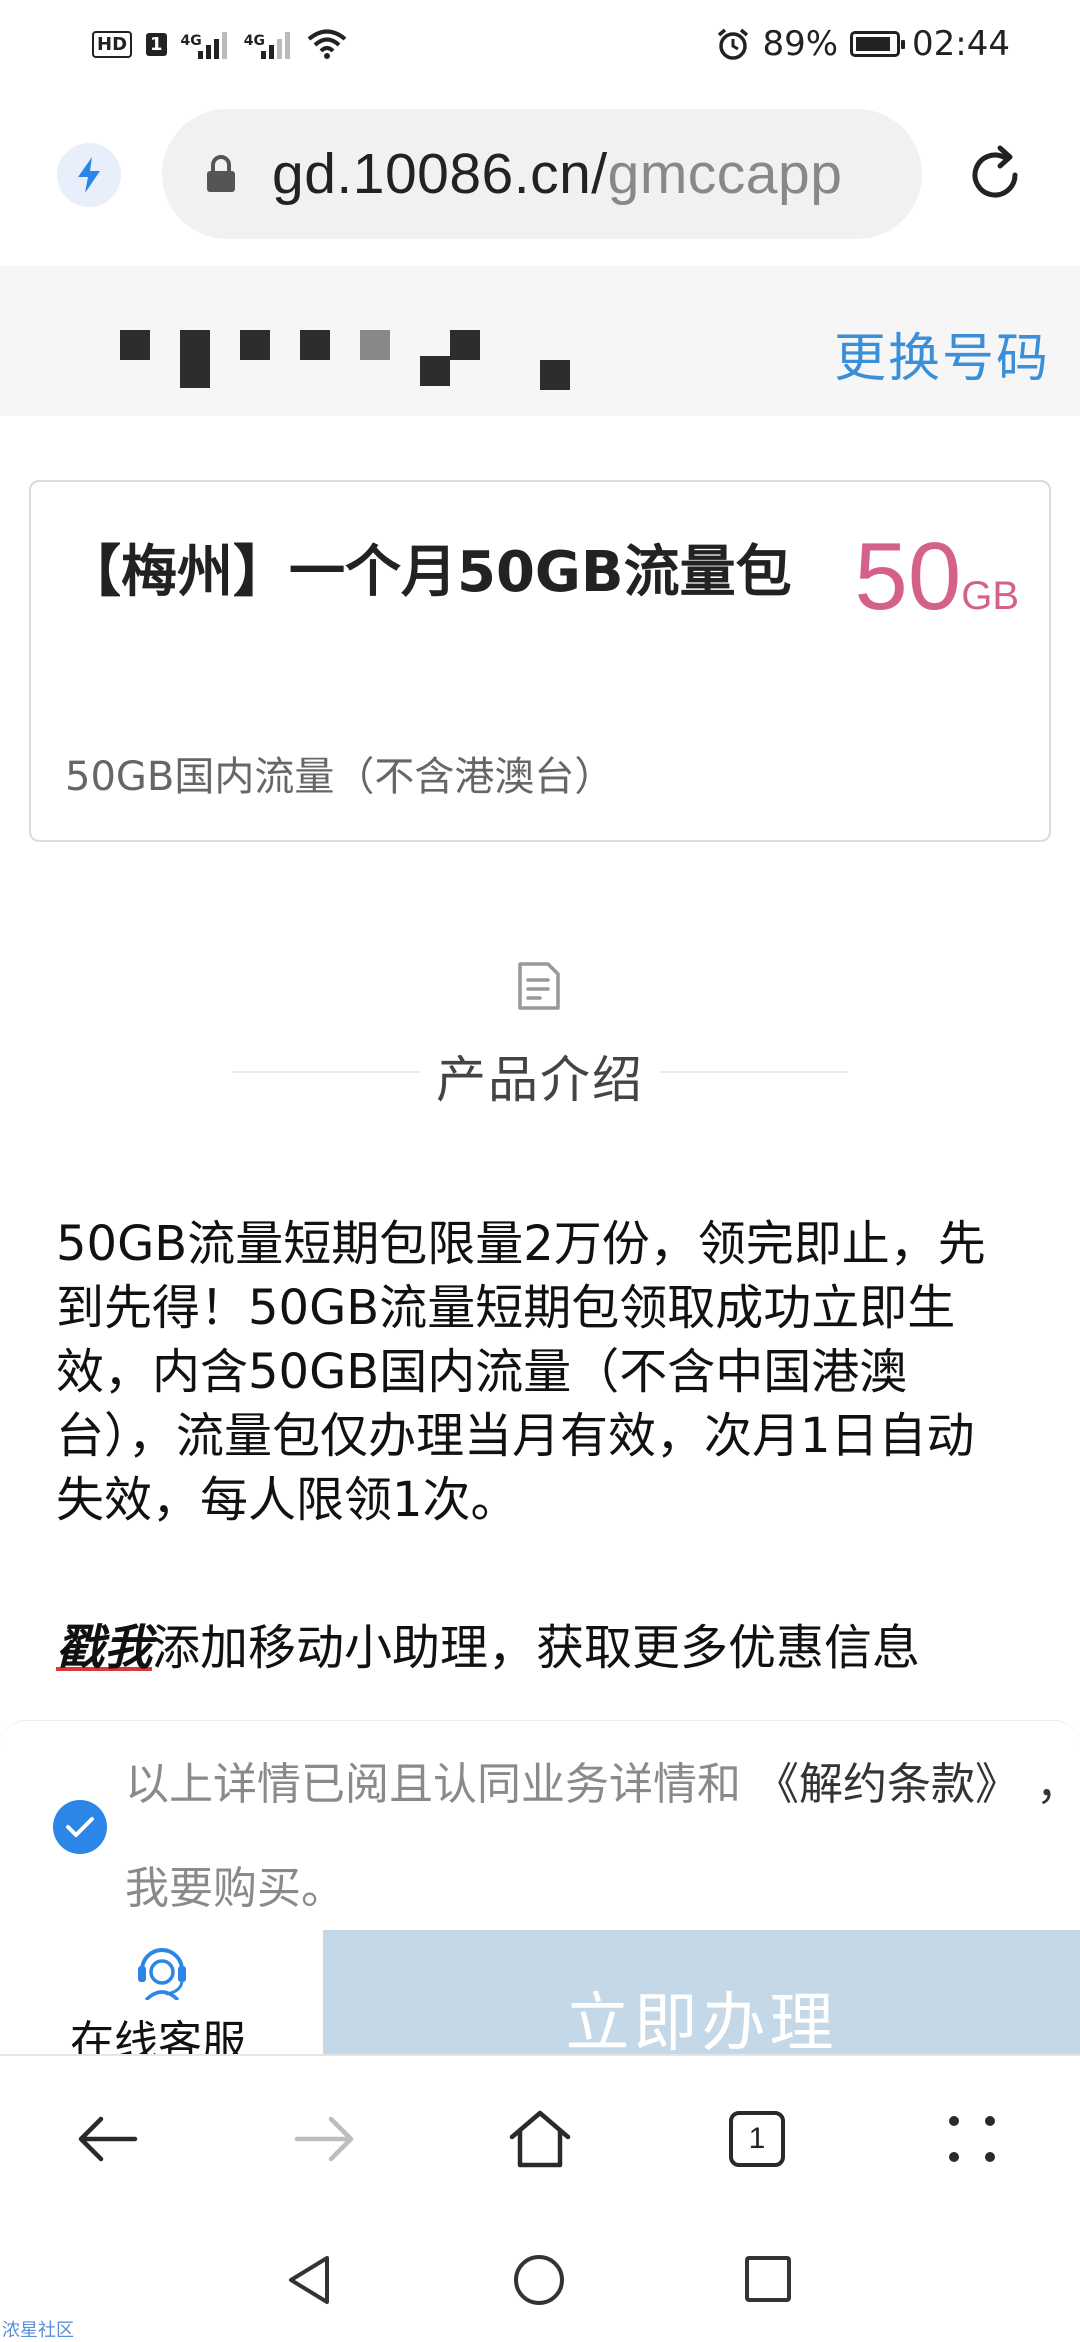  Describe the element at coordinates (1058, 1784) in the screenshot. I see `agreement-comma: ，` at that location.